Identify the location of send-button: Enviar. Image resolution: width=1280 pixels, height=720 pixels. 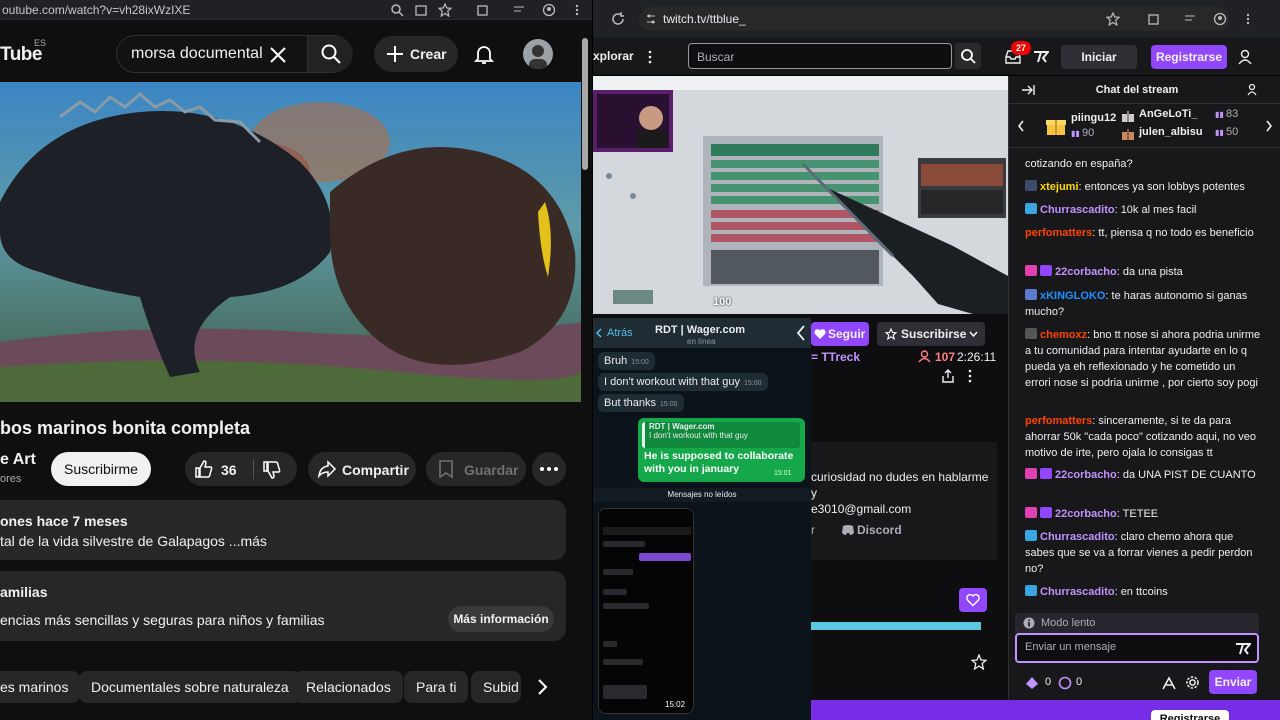
(1233, 682).